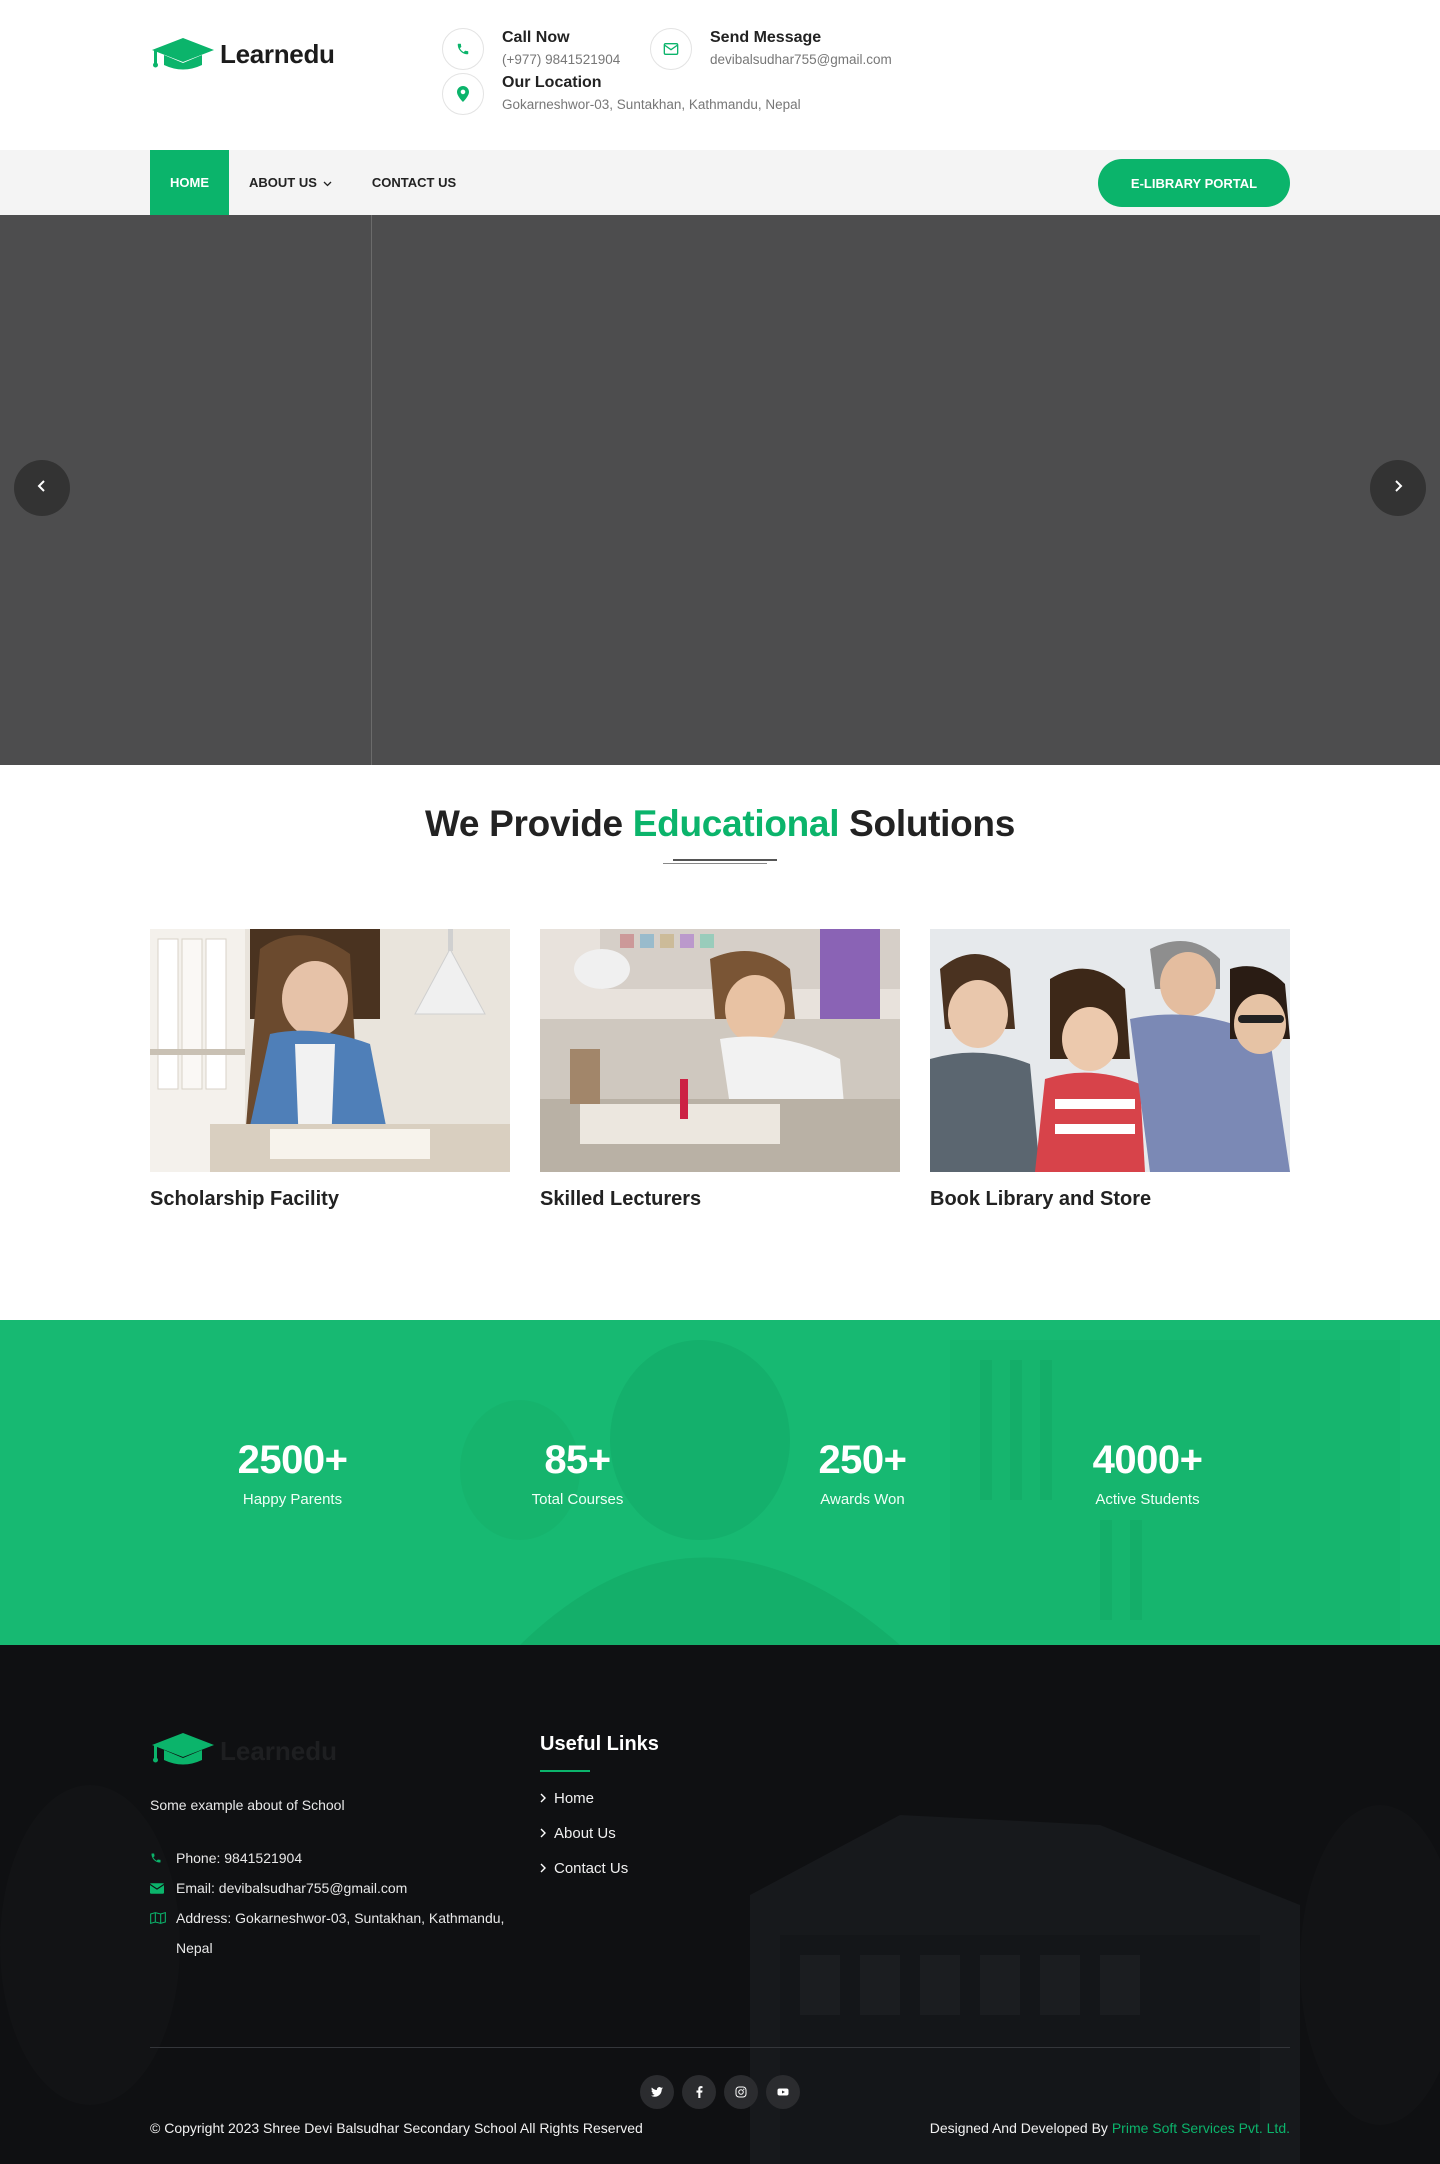 This screenshot has width=1440, height=2164. What do you see at coordinates (699, 2092) in the screenshot?
I see `facebook-icon` at bounding box center [699, 2092].